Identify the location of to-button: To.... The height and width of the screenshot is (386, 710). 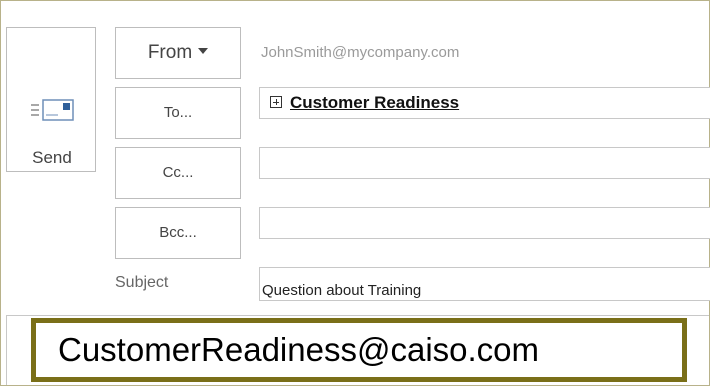
(178, 113).